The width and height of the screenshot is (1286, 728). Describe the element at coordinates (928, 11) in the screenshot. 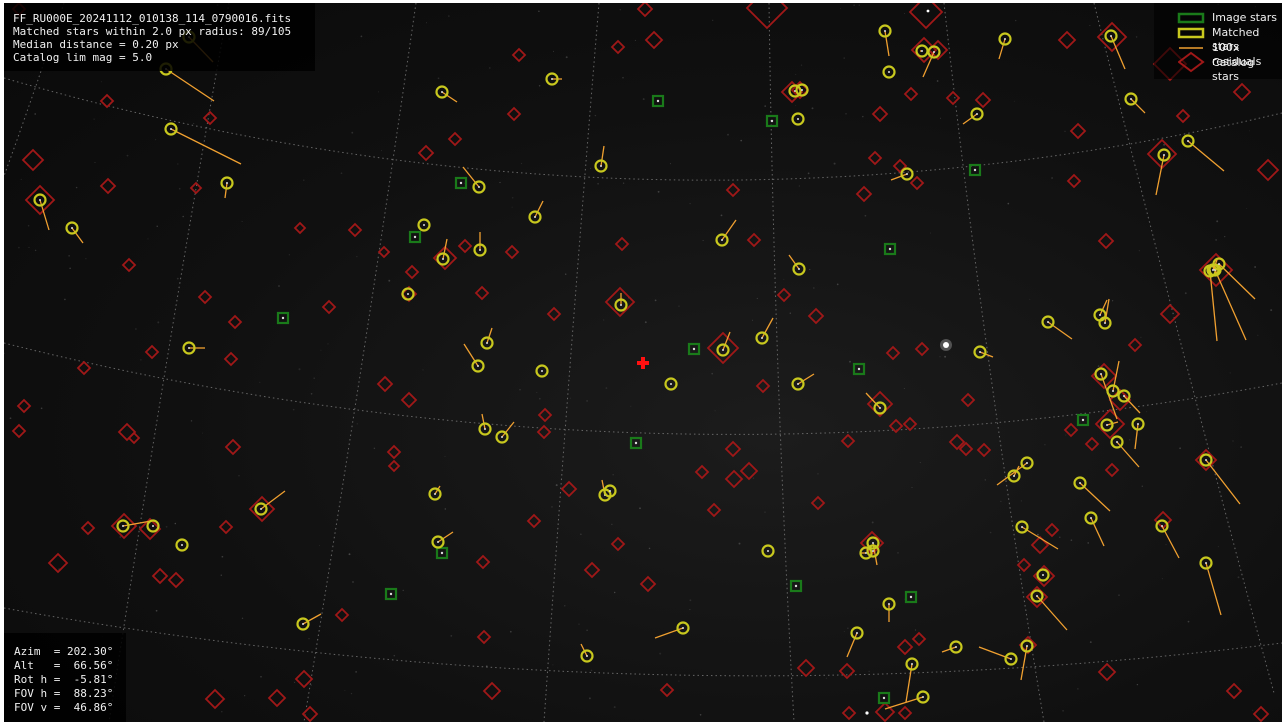

I see `star-dot` at that location.